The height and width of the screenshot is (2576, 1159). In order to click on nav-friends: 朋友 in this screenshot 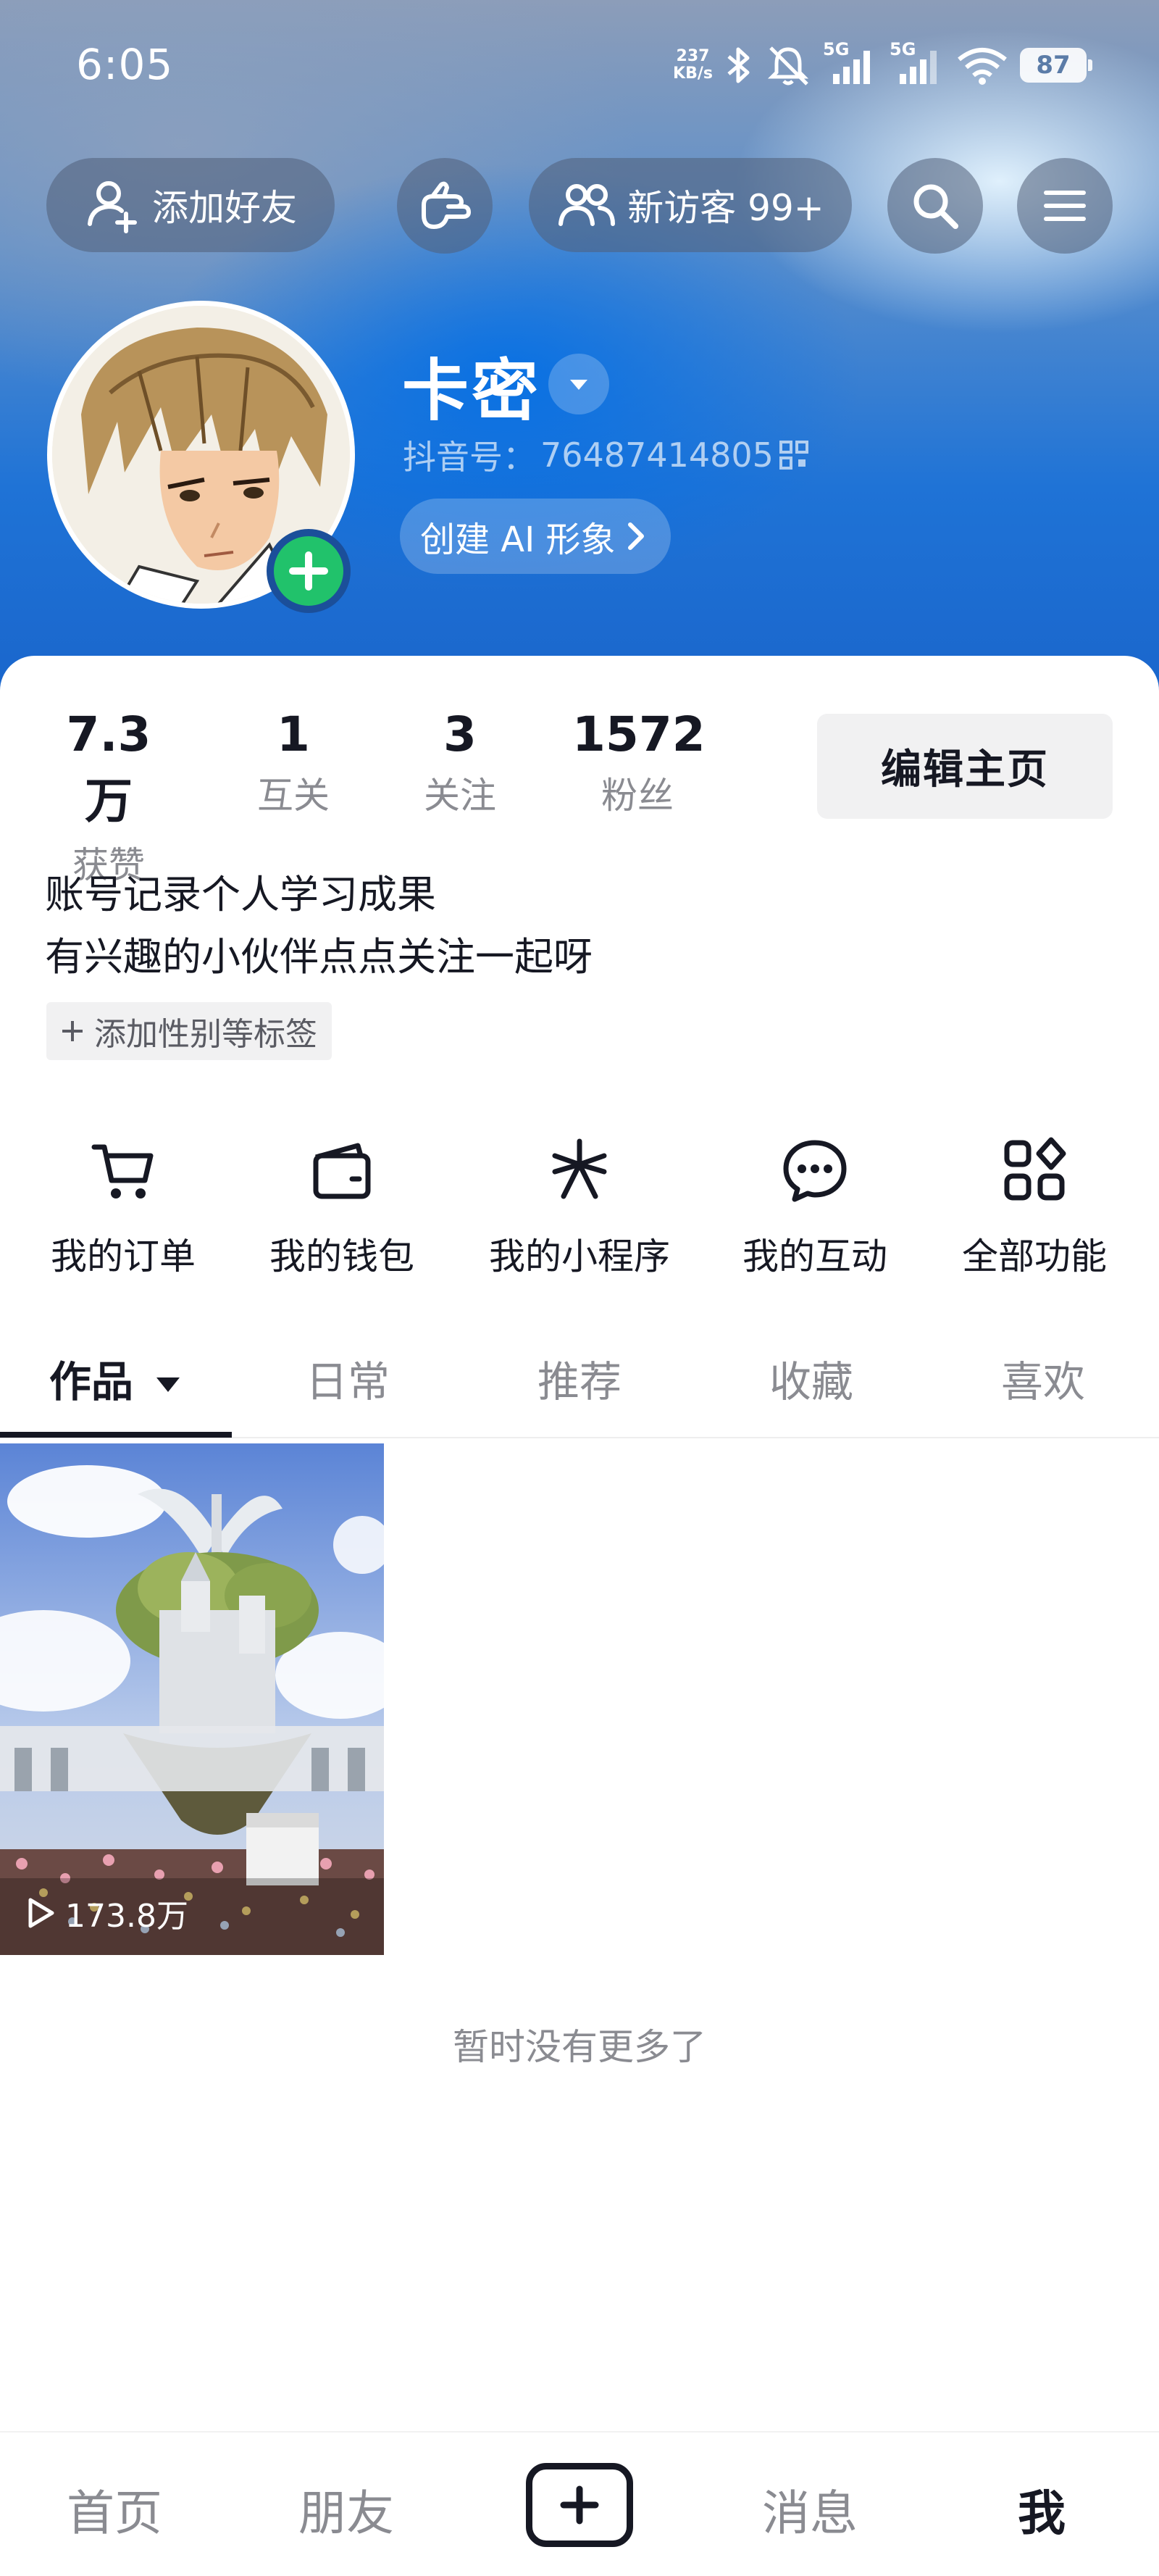, I will do `click(346, 2509)`.